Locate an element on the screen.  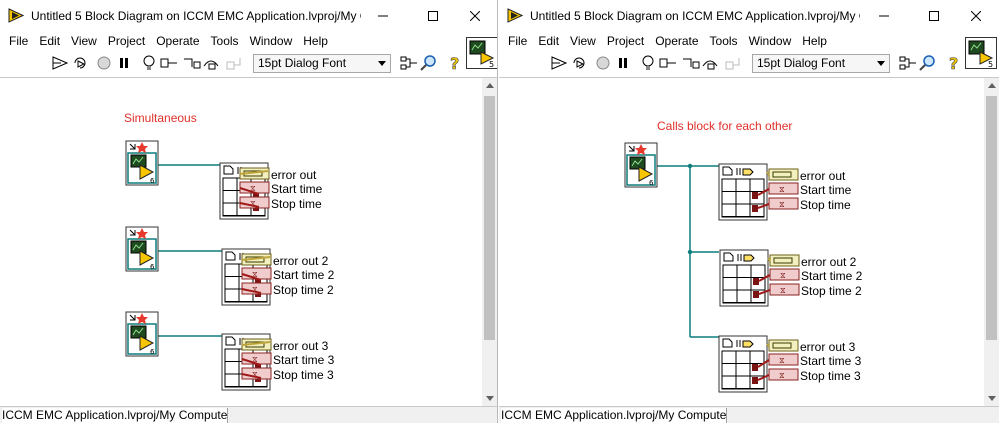
search-icon is located at coordinates (428, 63).